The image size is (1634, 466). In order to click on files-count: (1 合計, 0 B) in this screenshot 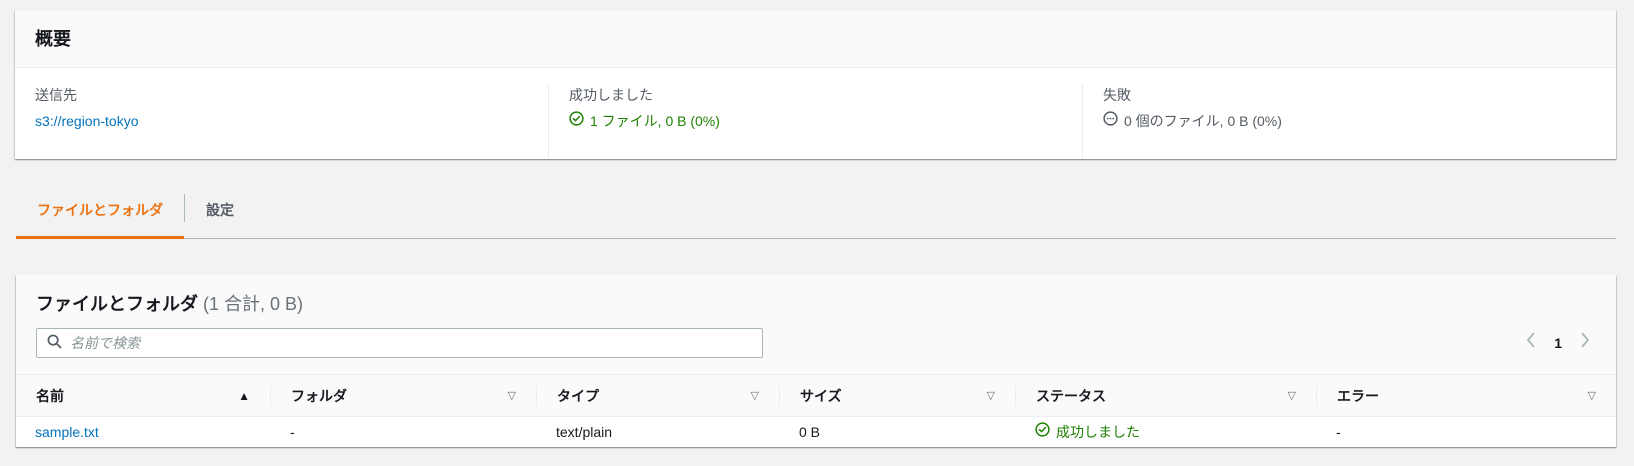, I will do `click(253, 304)`.